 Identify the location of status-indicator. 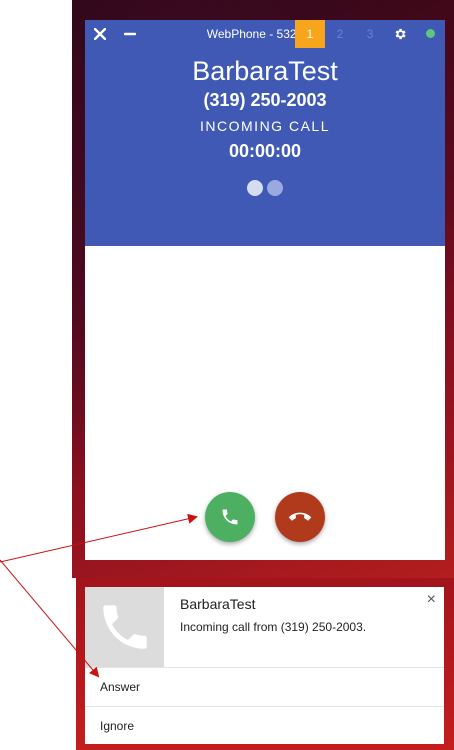
(430, 33).